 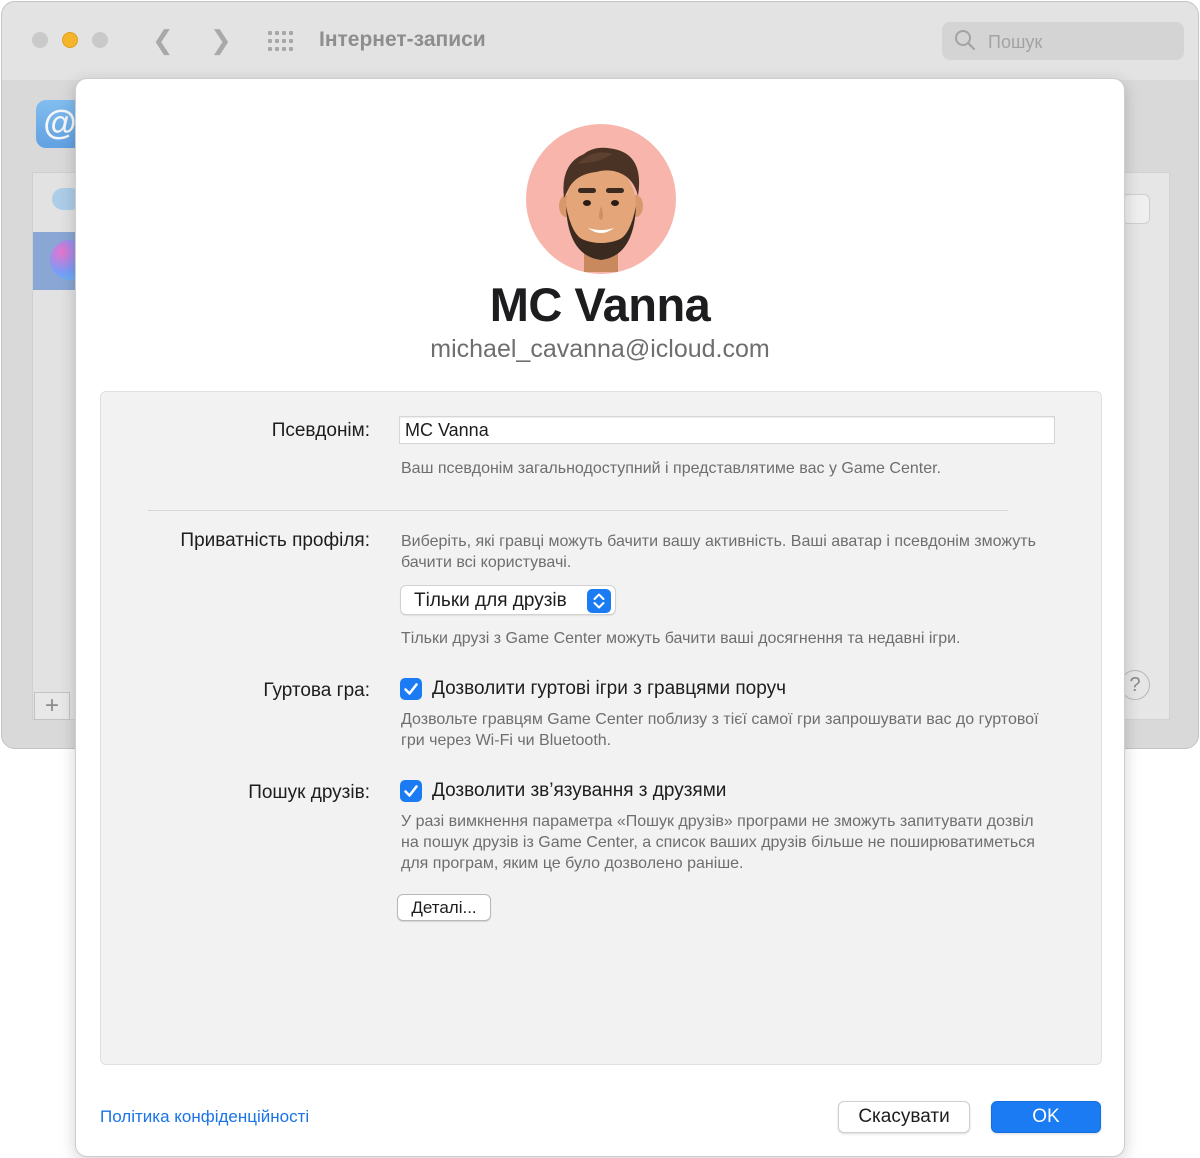 I want to click on profile-privacy-label: Приватність профіля:, so click(x=275, y=540).